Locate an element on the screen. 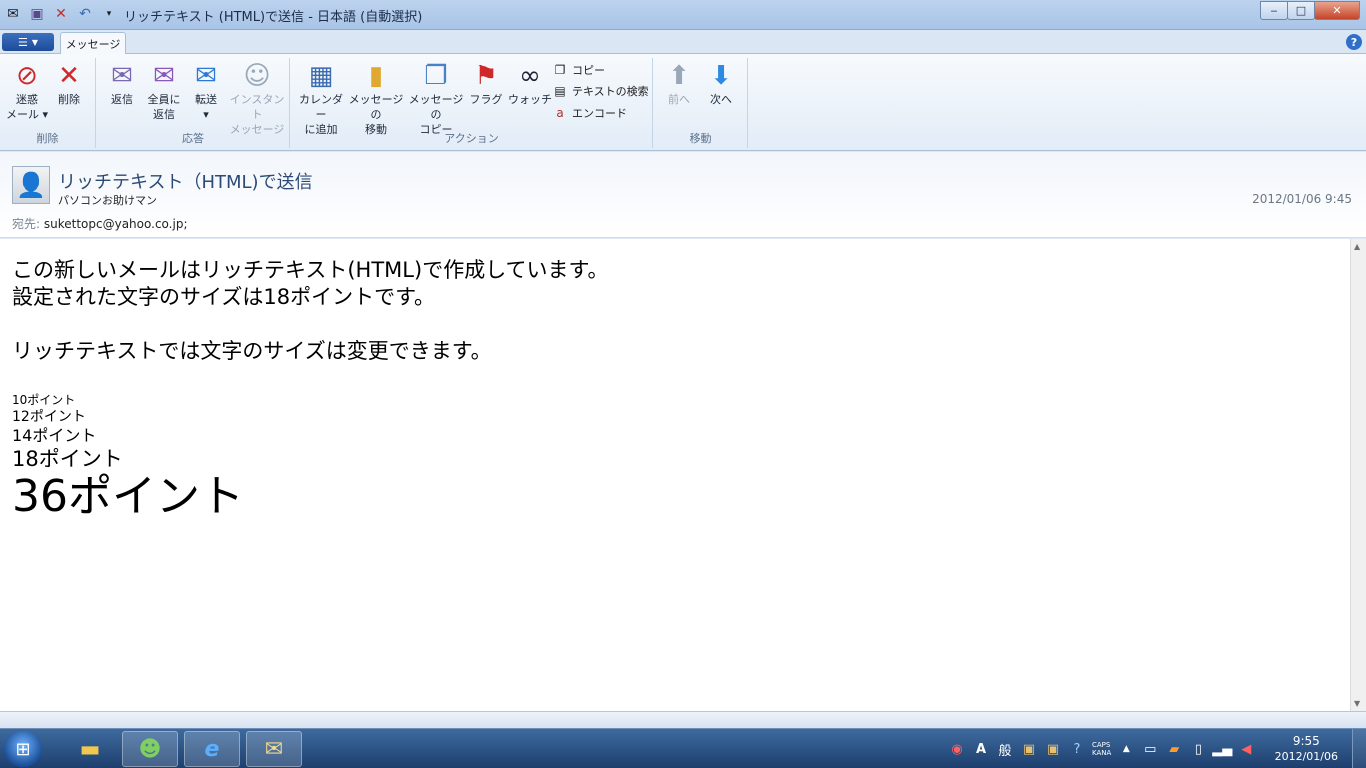 The height and width of the screenshot is (768, 1366). save-icon: ▣ is located at coordinates (37, 14).